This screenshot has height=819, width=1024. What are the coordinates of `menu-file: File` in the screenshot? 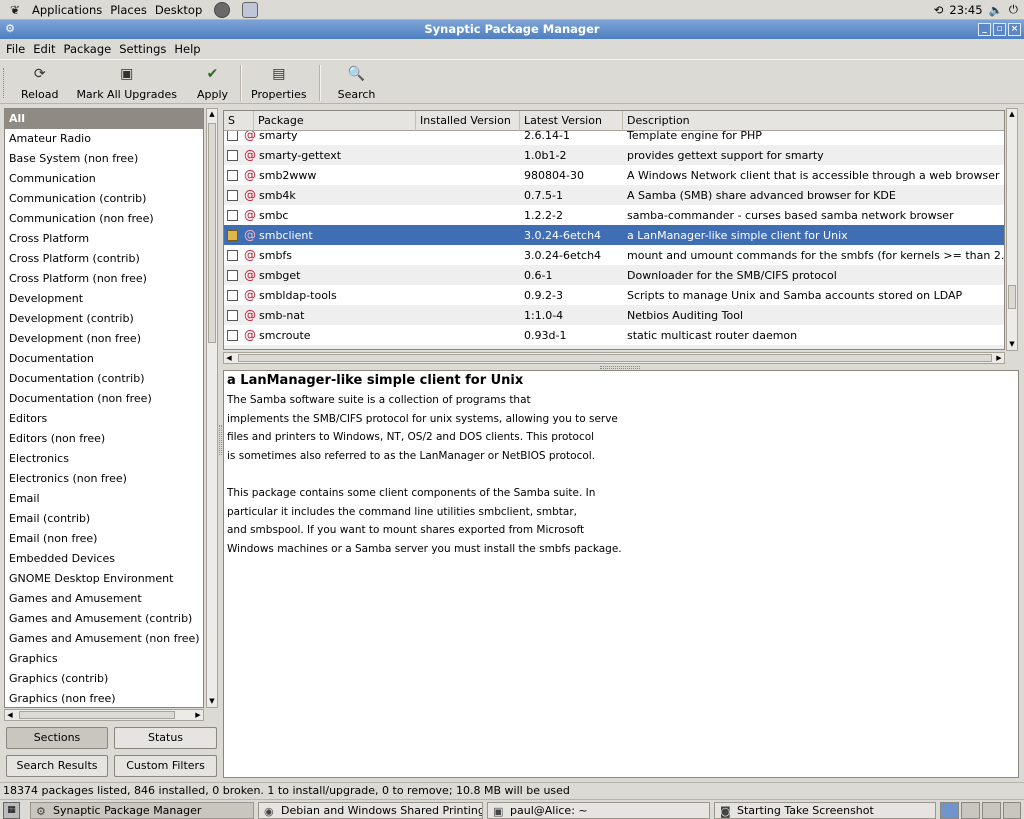 It's located at (15, 49).